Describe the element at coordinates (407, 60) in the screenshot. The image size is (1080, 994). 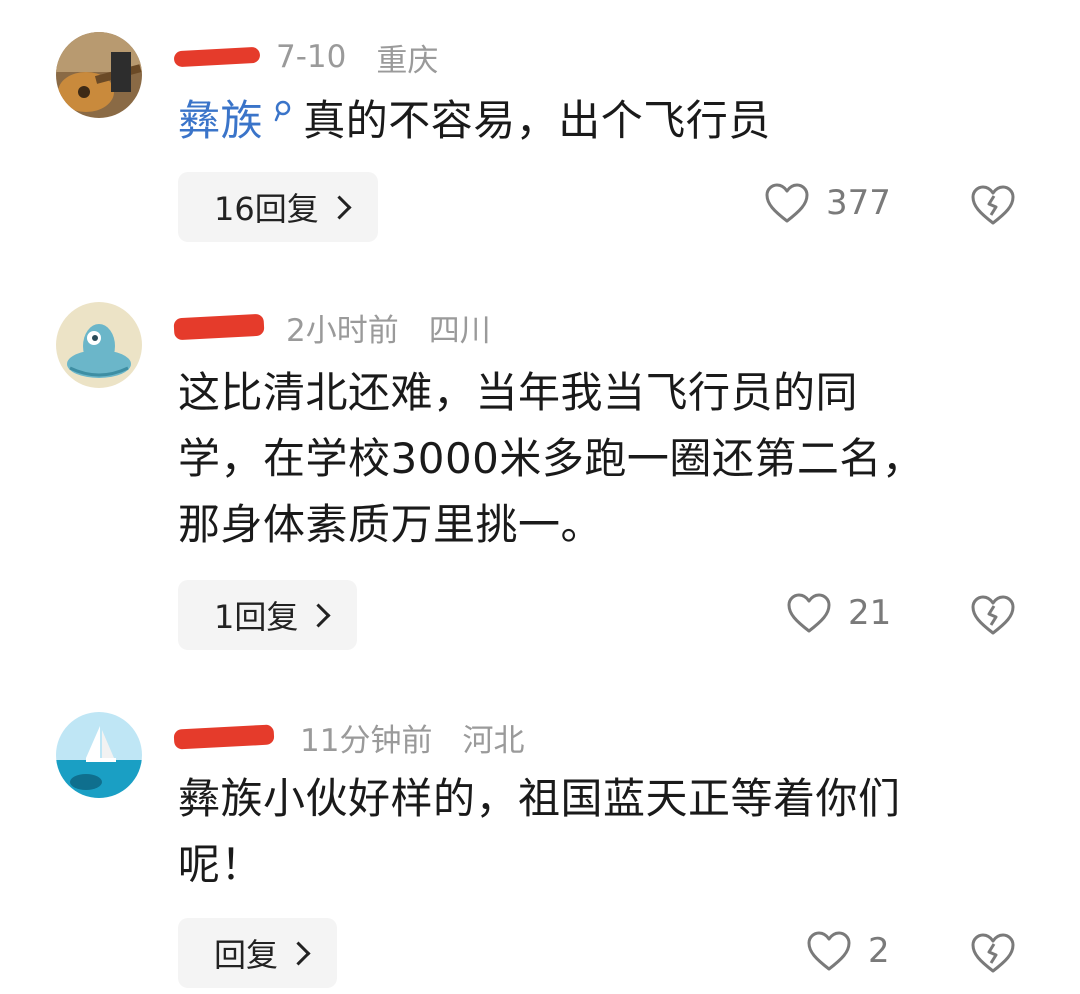
I see `comment-location: 重庆` at that location.